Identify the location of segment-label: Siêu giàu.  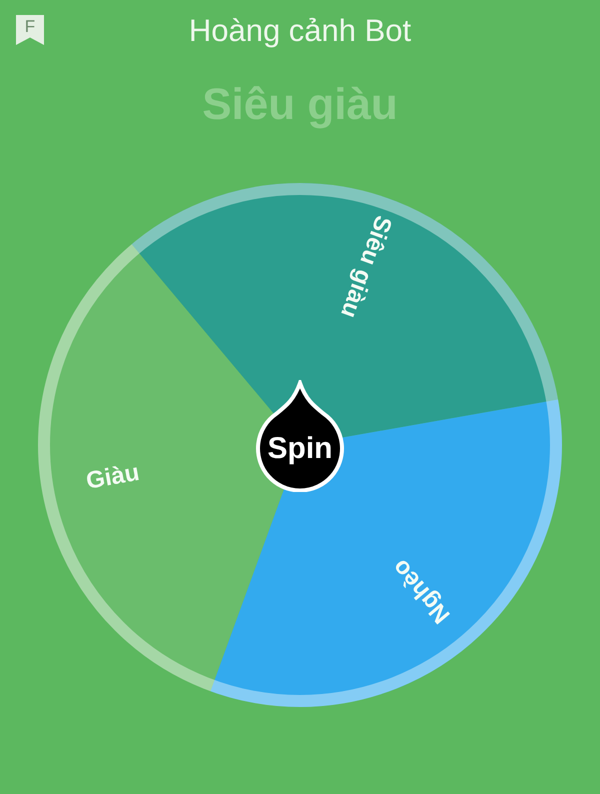
(366, 267).